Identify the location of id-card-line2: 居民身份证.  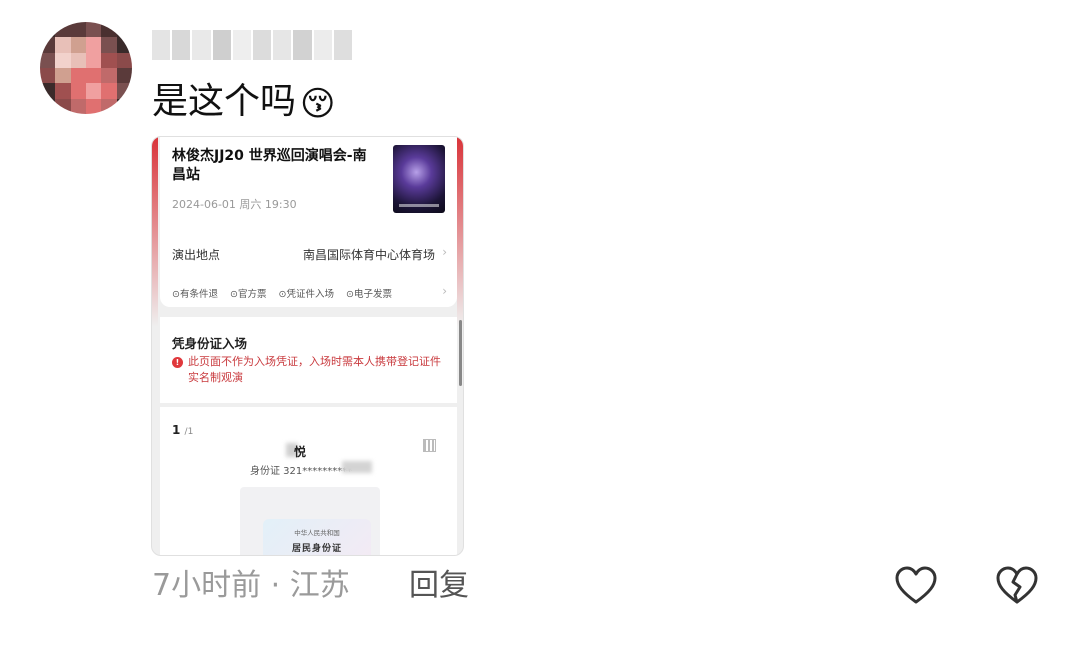
(316, 549).